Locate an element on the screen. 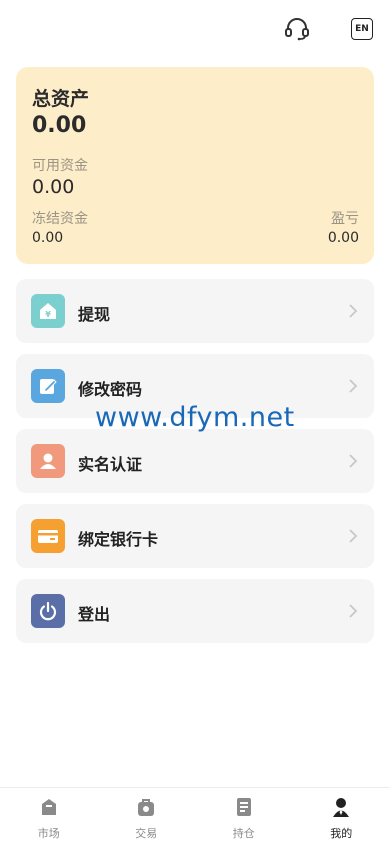  power-icon is located at coordinates (48, 611).